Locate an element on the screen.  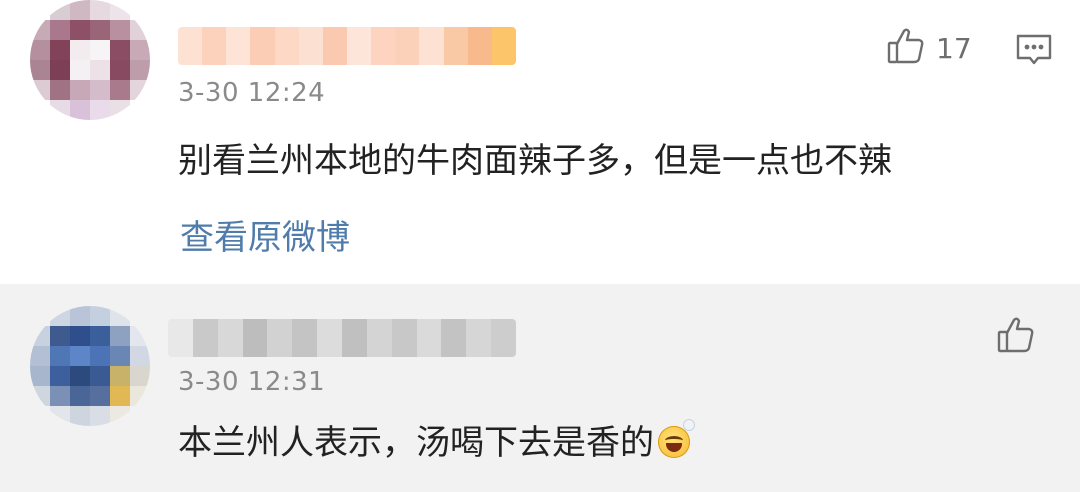
view-original-weibo-link: 查看原微博 is located at coordinates (265, 234).